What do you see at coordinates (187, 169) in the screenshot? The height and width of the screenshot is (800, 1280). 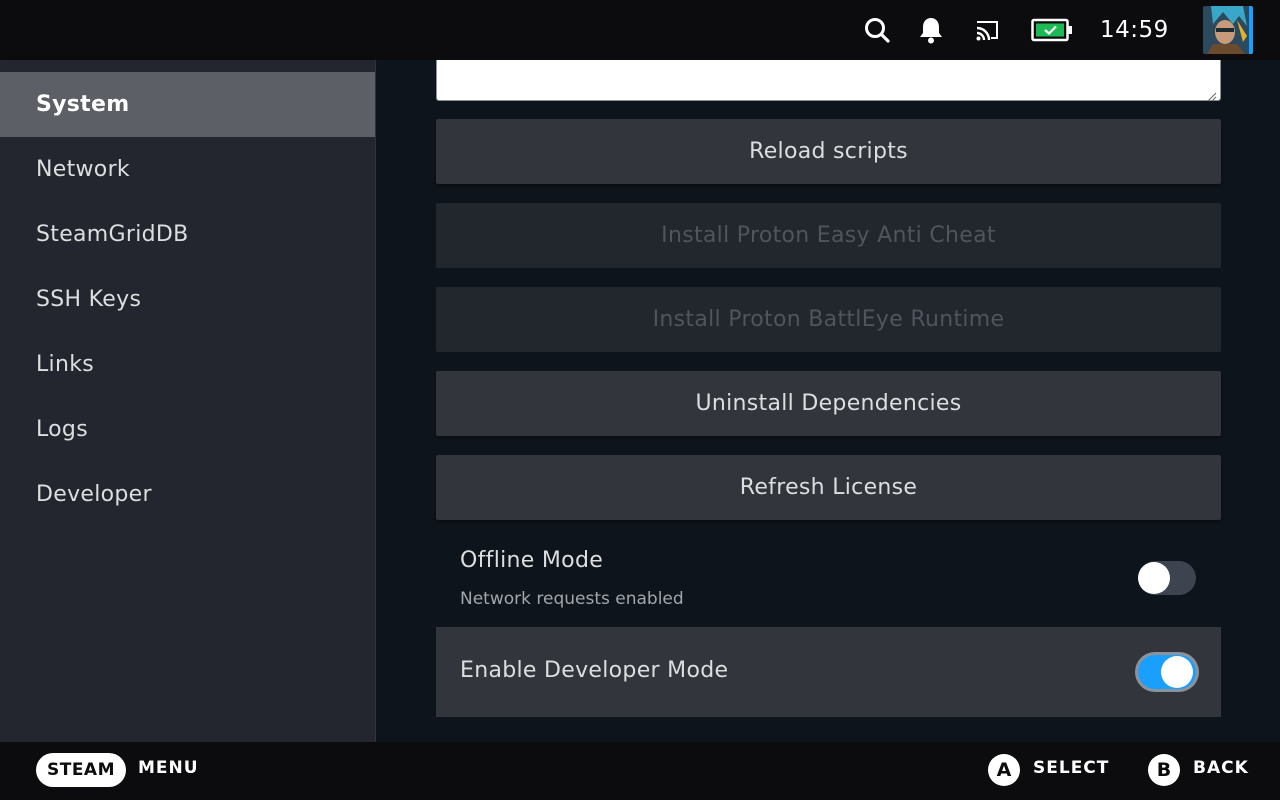 I see `sidebar-item-network: Network` at bounding box center [187, 169].